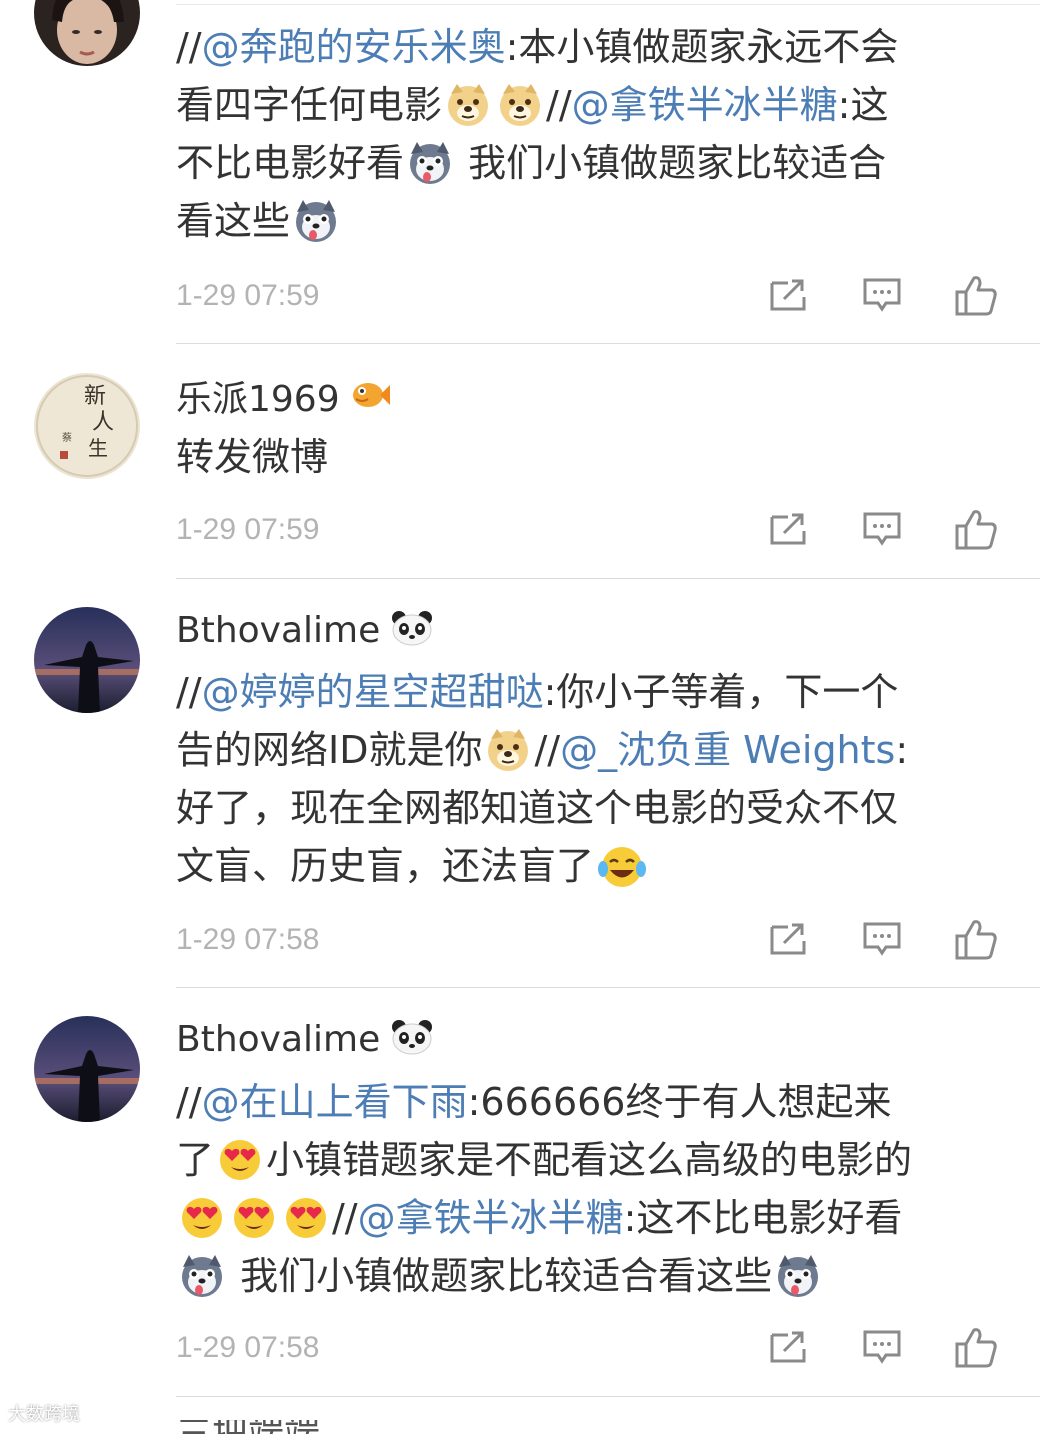 This screenshot has height=1434, width=1050. What do you see at coordinates (721, 692) in the screenshot?
I see `text-segment: :你小子等着，下一个` at bounding box center [721, 692].